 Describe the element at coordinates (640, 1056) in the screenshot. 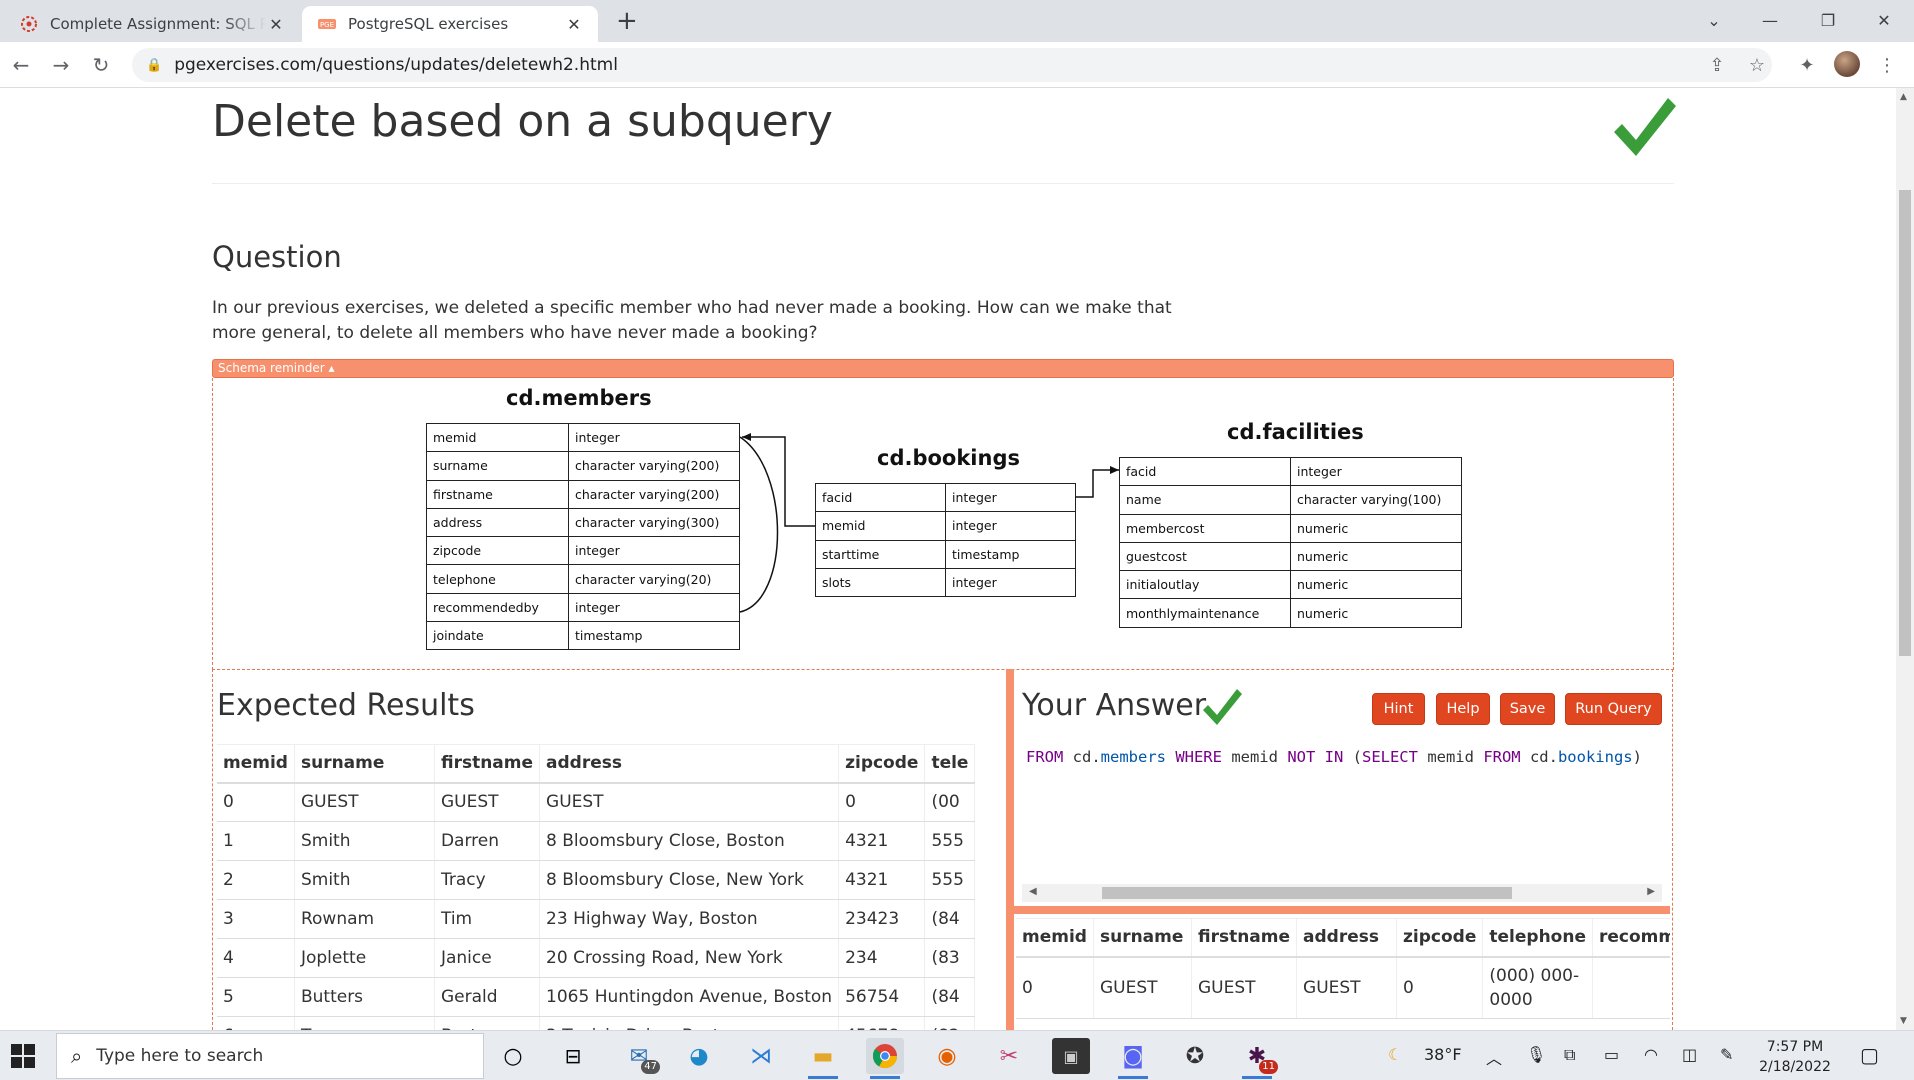

I see `mail-icon: ✉ 47` at that location.